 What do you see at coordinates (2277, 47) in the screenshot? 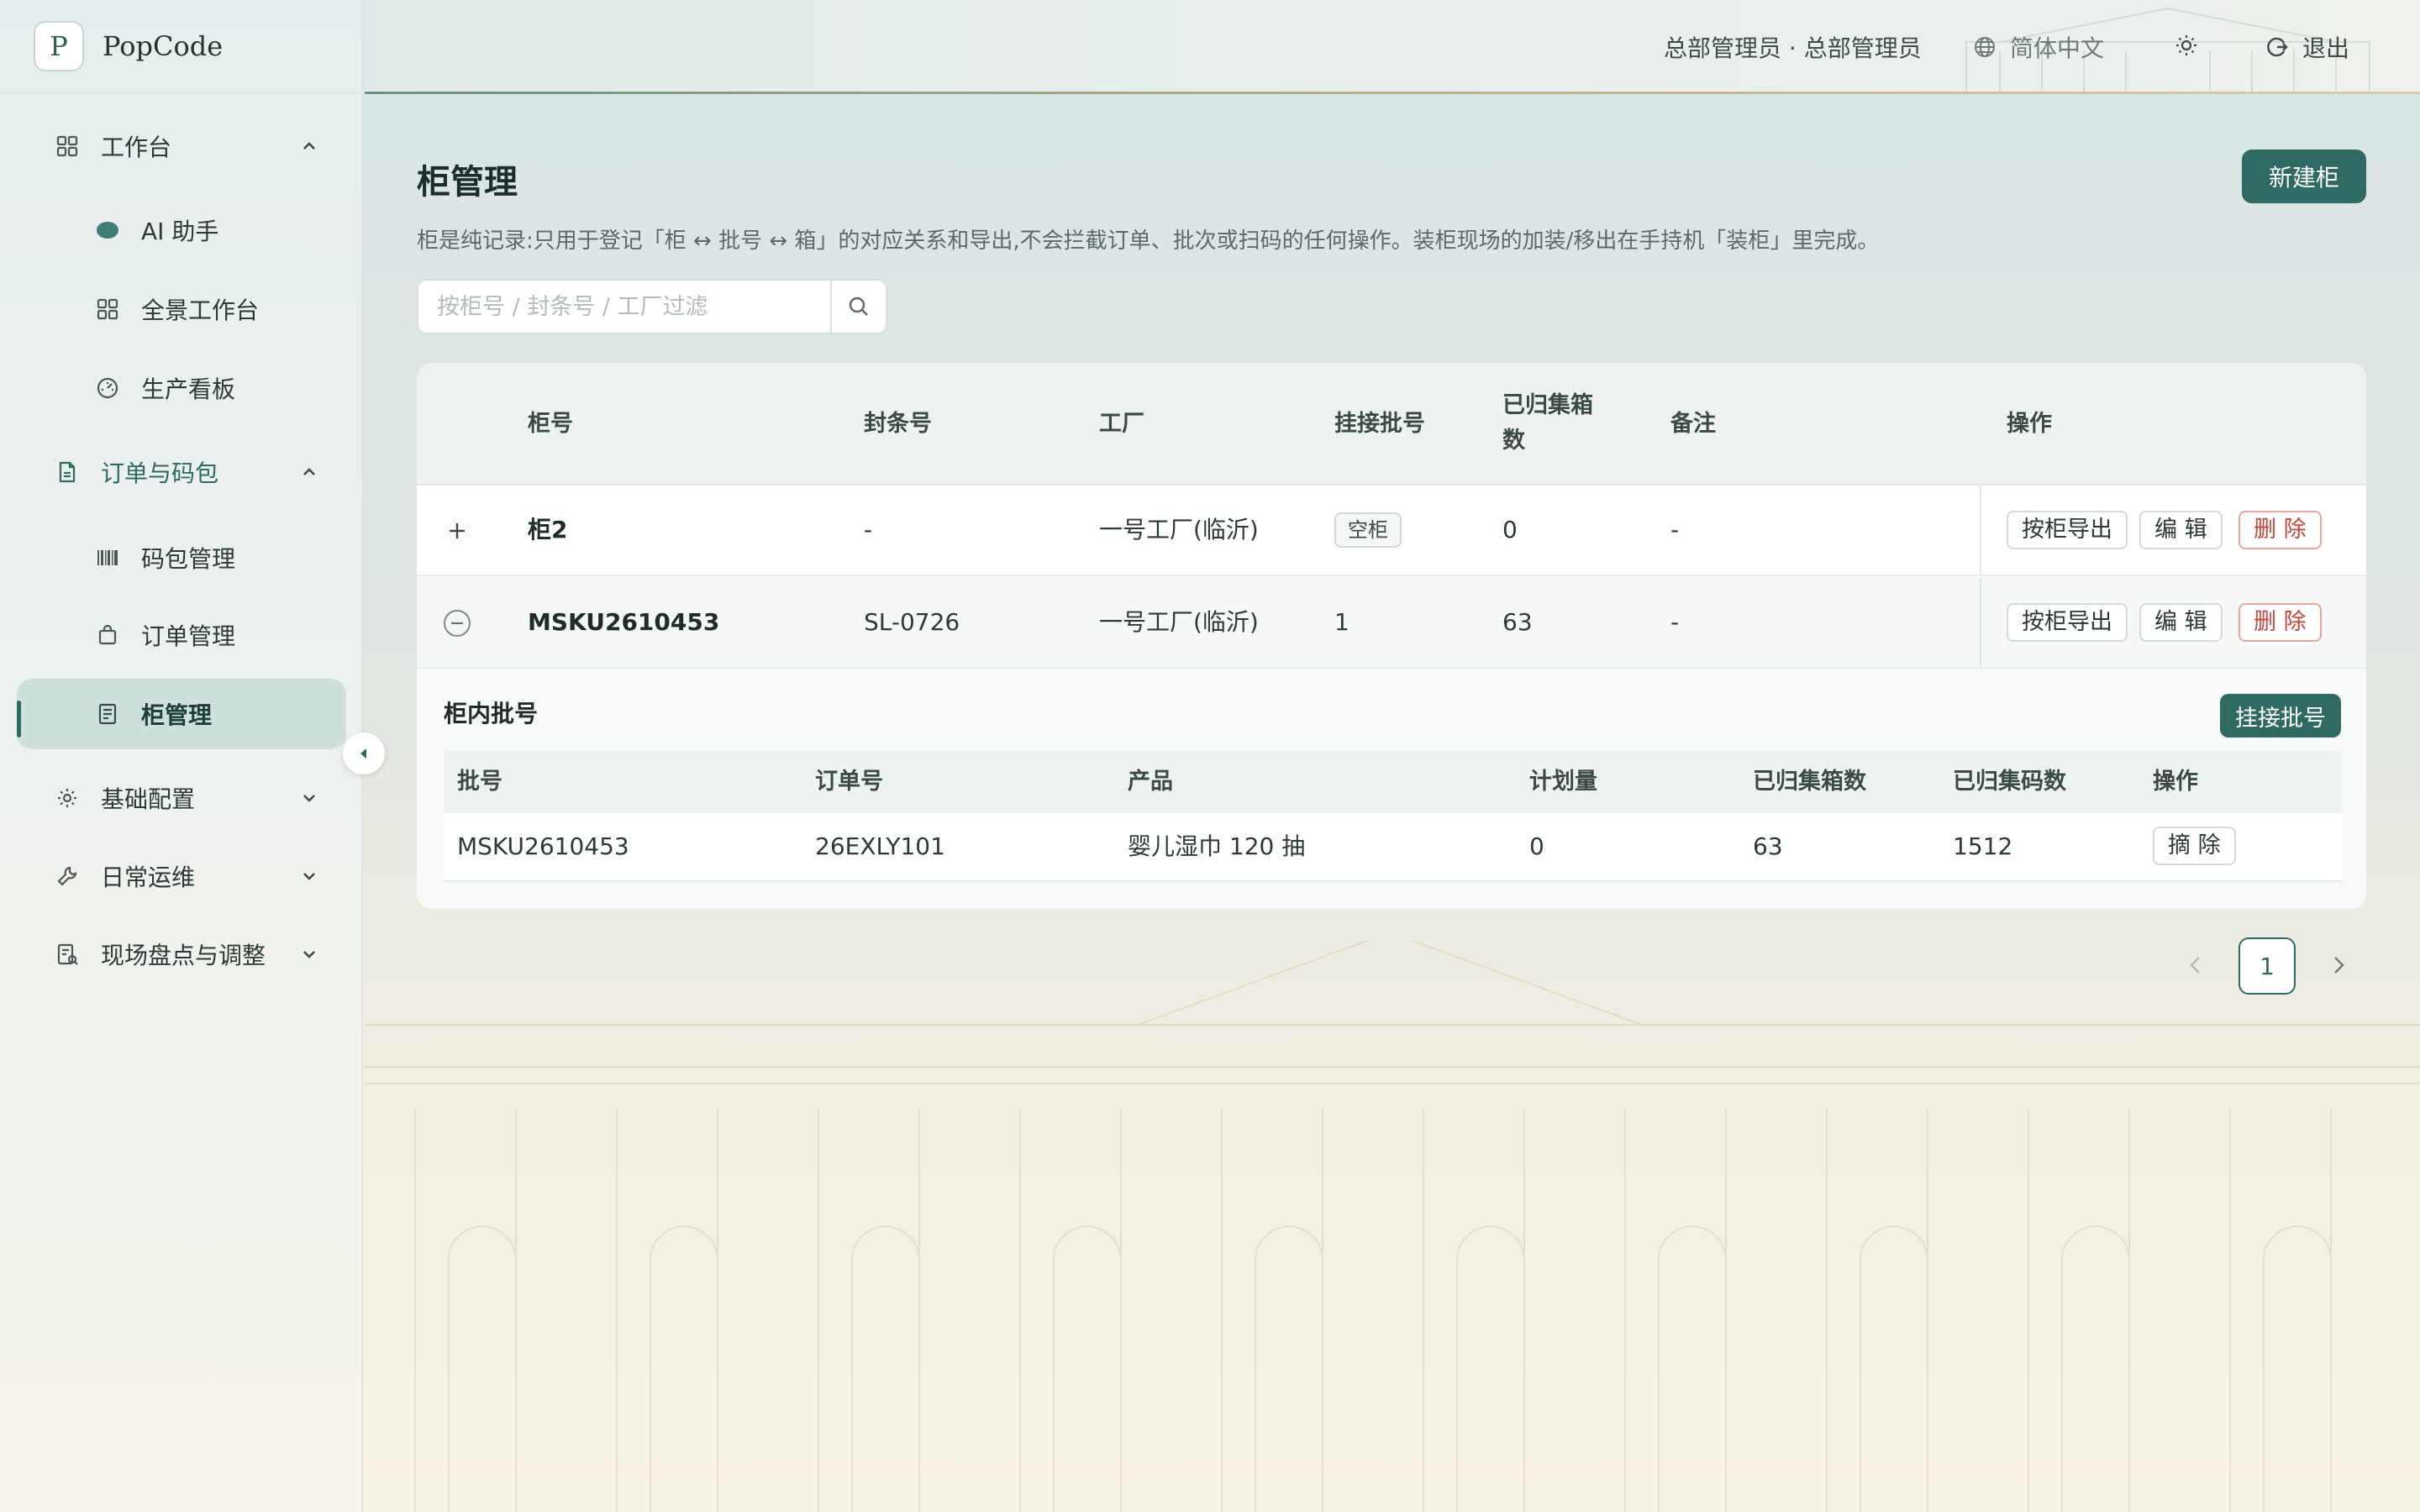
I see `logout-icon` at bounding box center [2277, 47].